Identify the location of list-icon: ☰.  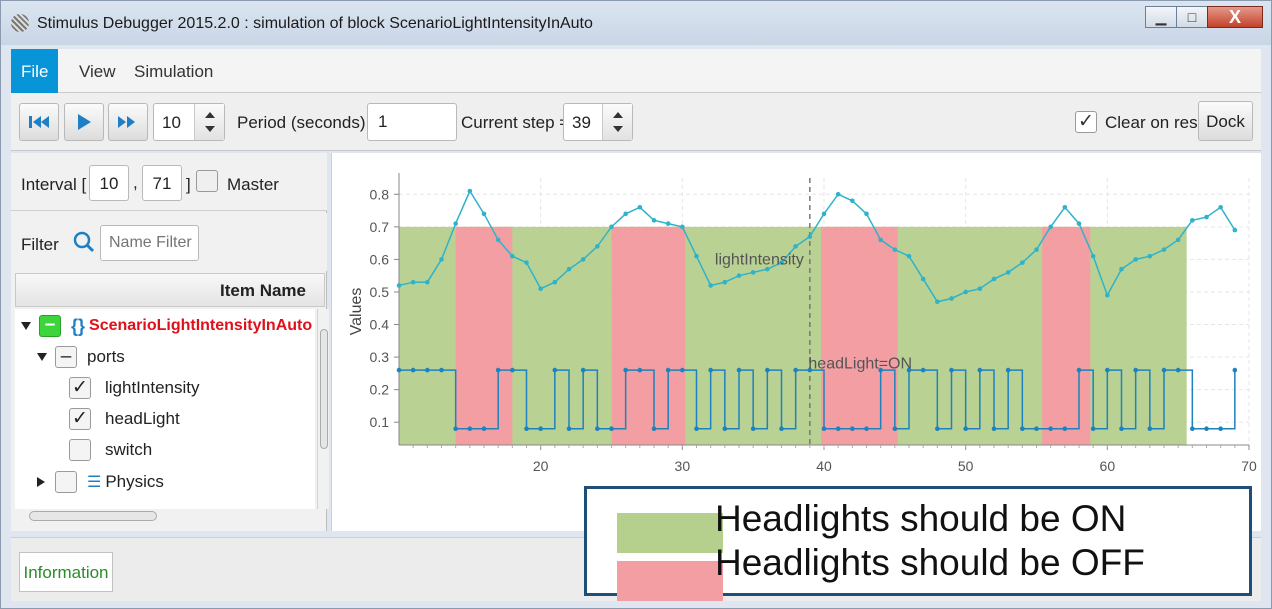
(94, 482).